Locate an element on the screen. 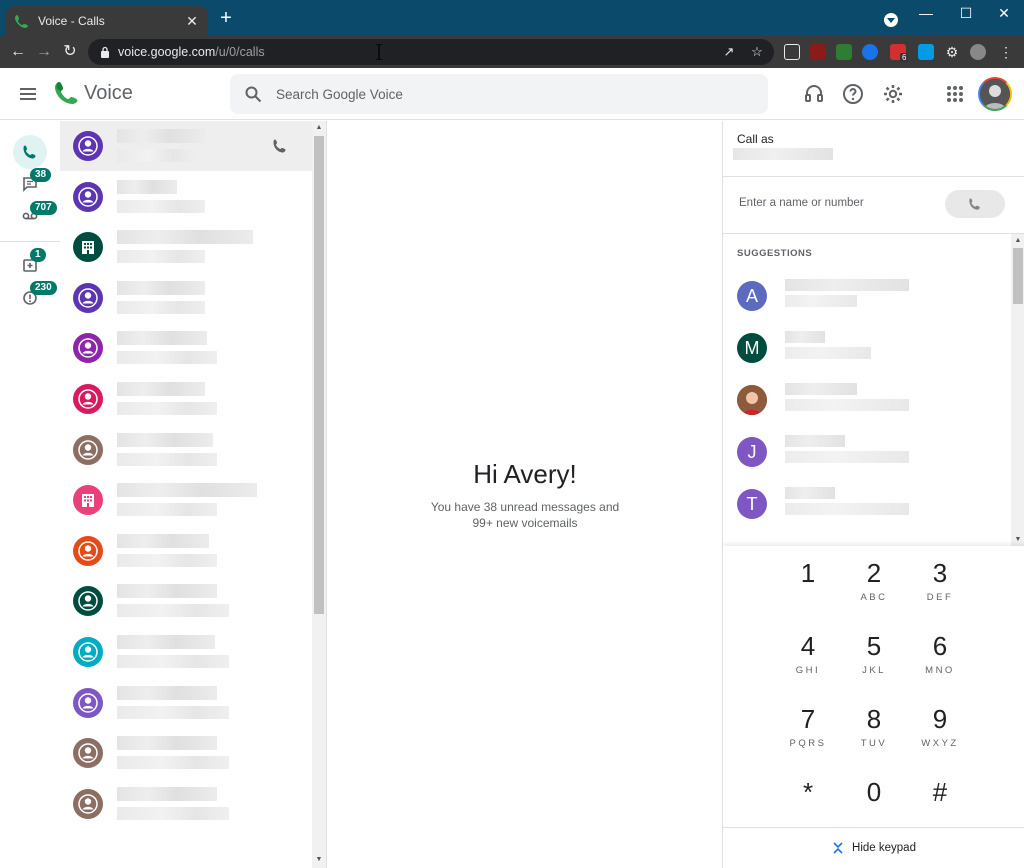  profile-avatar-icon is located at coordinates (978, 52).